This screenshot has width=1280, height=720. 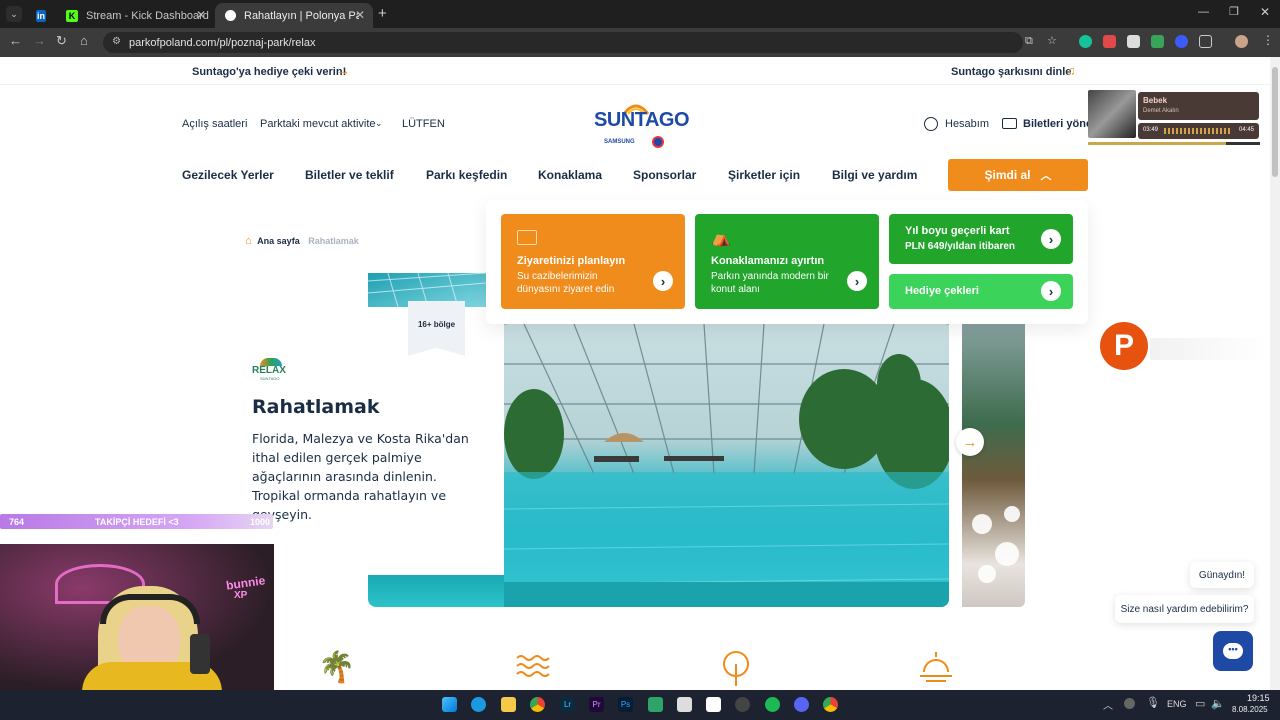 What do you see at coordinates (684, 704) in the screenshot?
I see `calculator-icon` at bounding box center [684, 704].